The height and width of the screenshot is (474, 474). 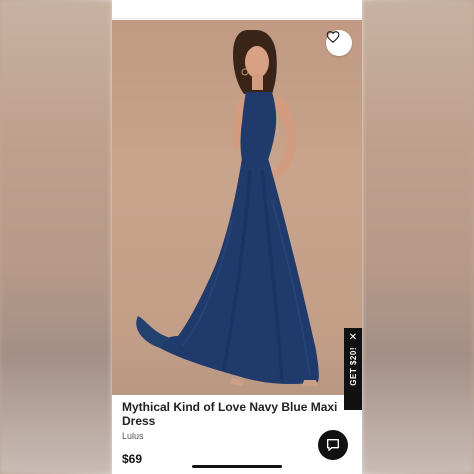 What do you see at coordinates (237, 466) in the screenshot?
I see `home-indicator` at bounding box center [237, 466].